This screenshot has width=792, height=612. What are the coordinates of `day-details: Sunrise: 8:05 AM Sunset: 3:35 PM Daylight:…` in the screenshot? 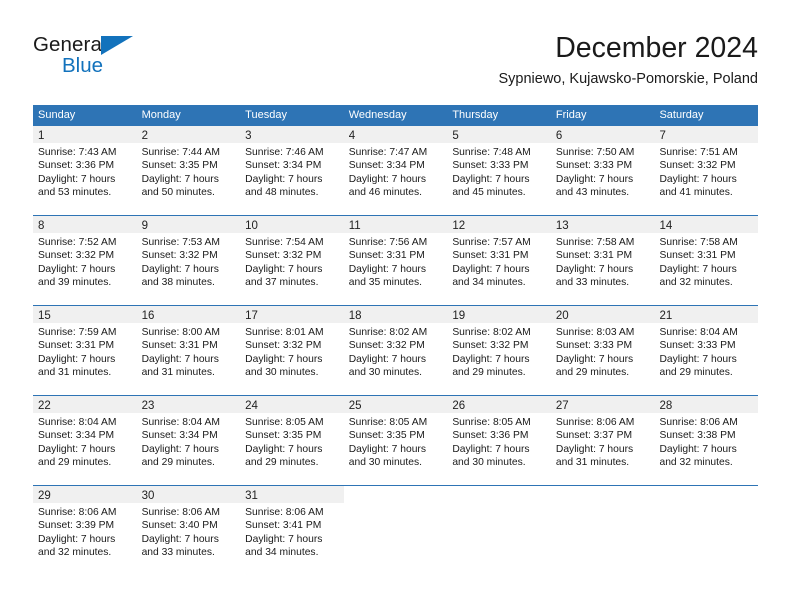 It's located at (292, 441).